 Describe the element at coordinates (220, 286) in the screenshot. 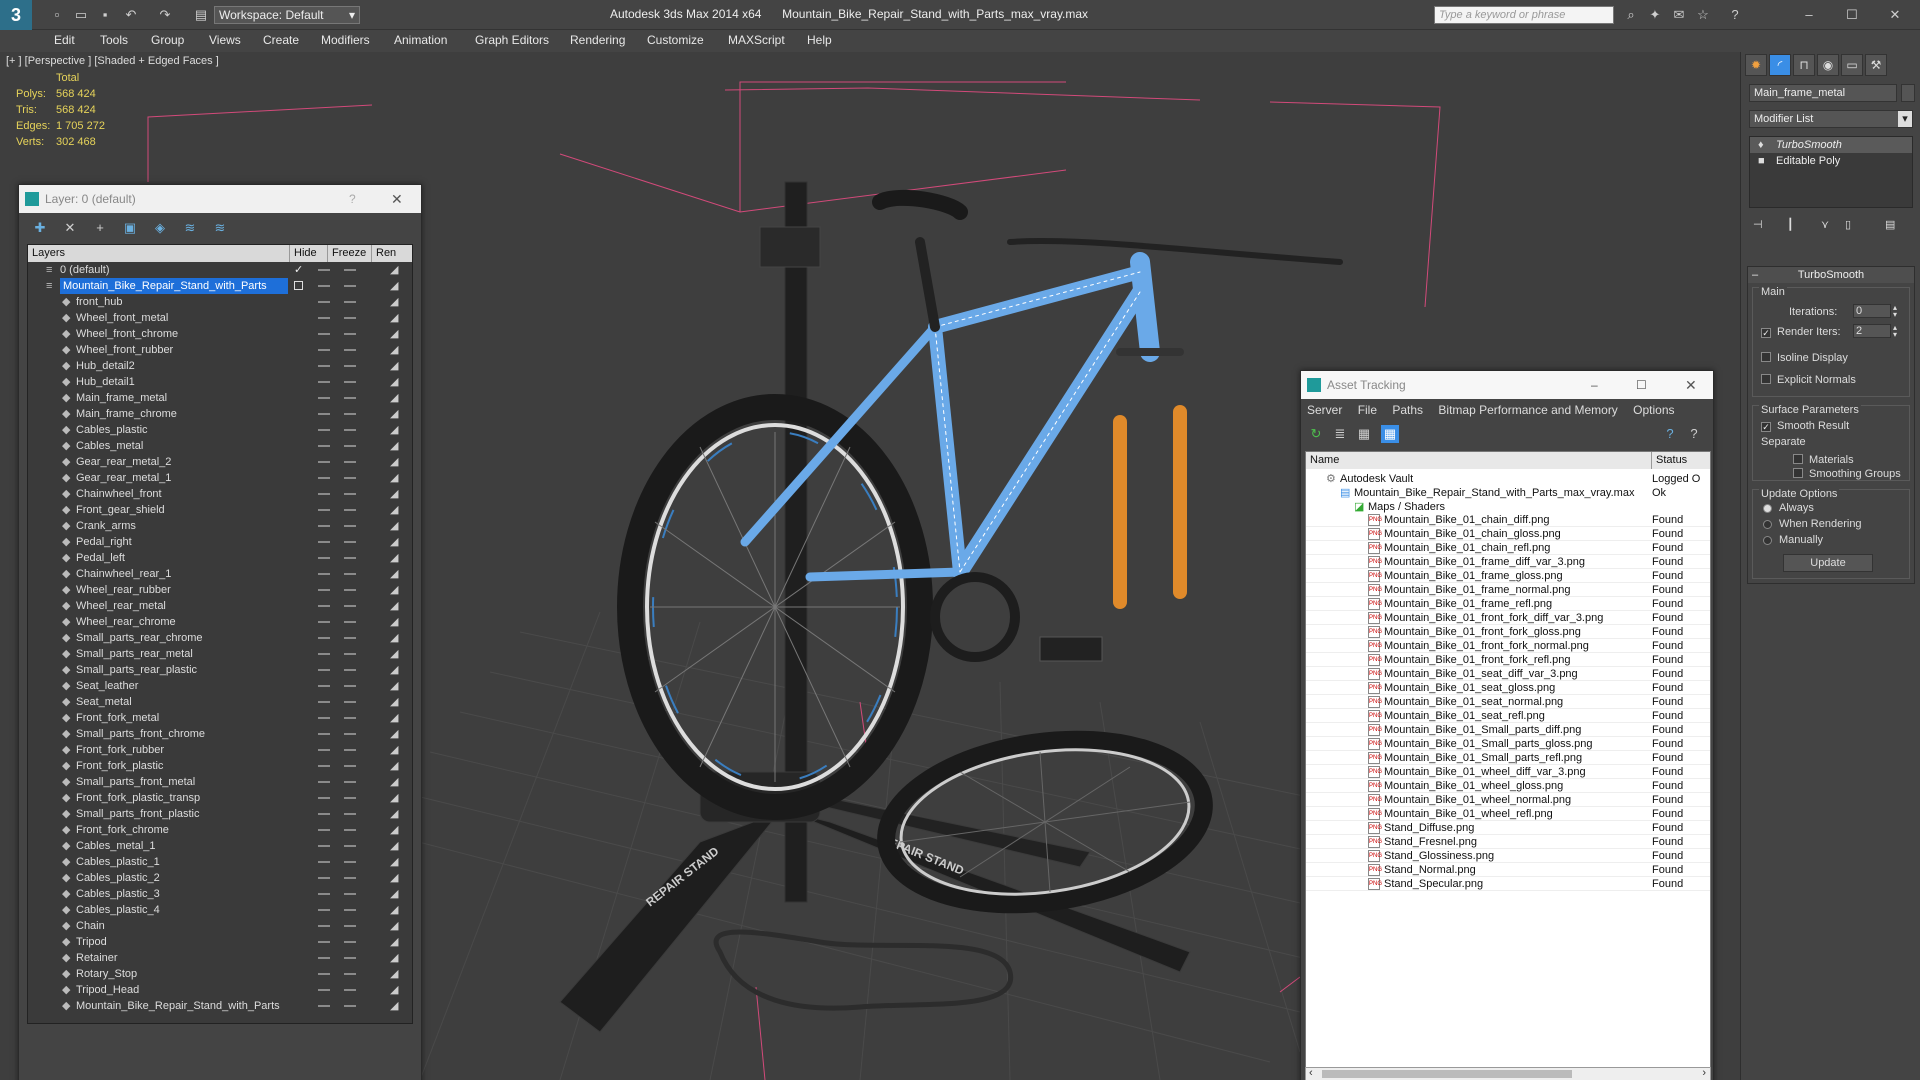

I see `layer-row: ≡ Mountain_Bike_Repair_Stand_with_Parts ◢` at that location.